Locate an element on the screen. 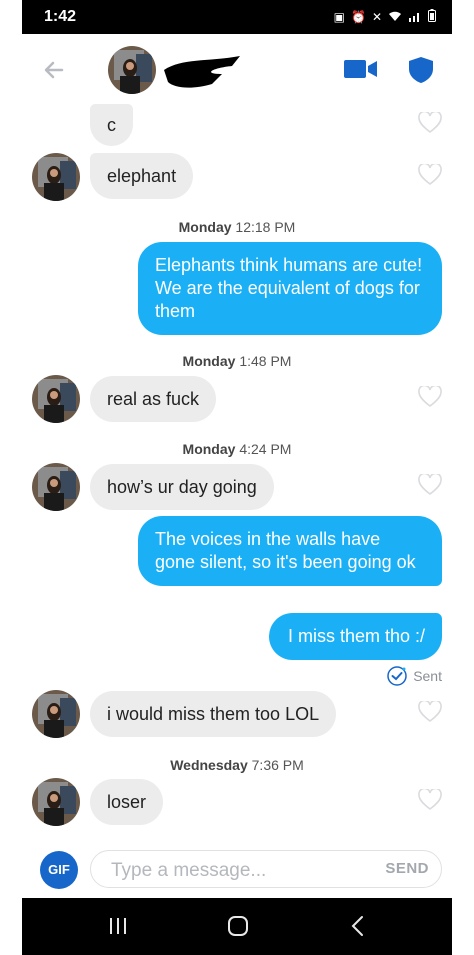 This screenshot has height=955, width=474. message-incoming: c is located at coordinates (111, 125).